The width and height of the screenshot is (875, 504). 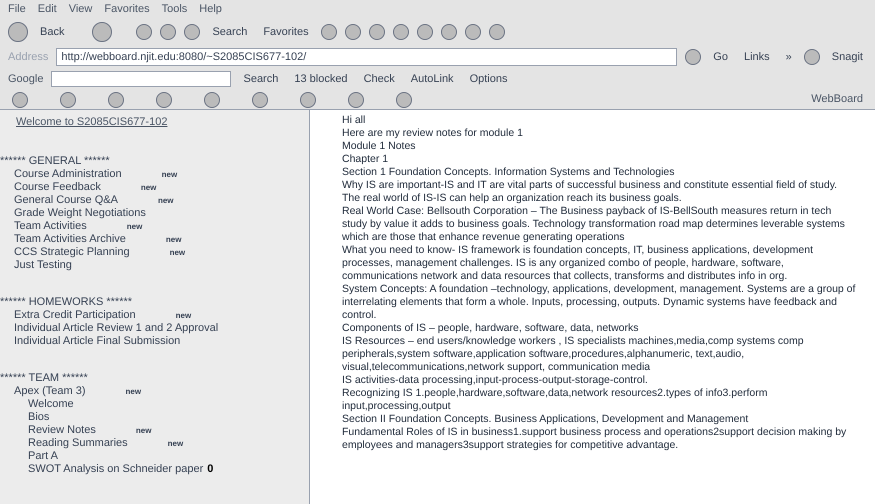 I want to click on address-label: Address, so click(x=28, y=57).